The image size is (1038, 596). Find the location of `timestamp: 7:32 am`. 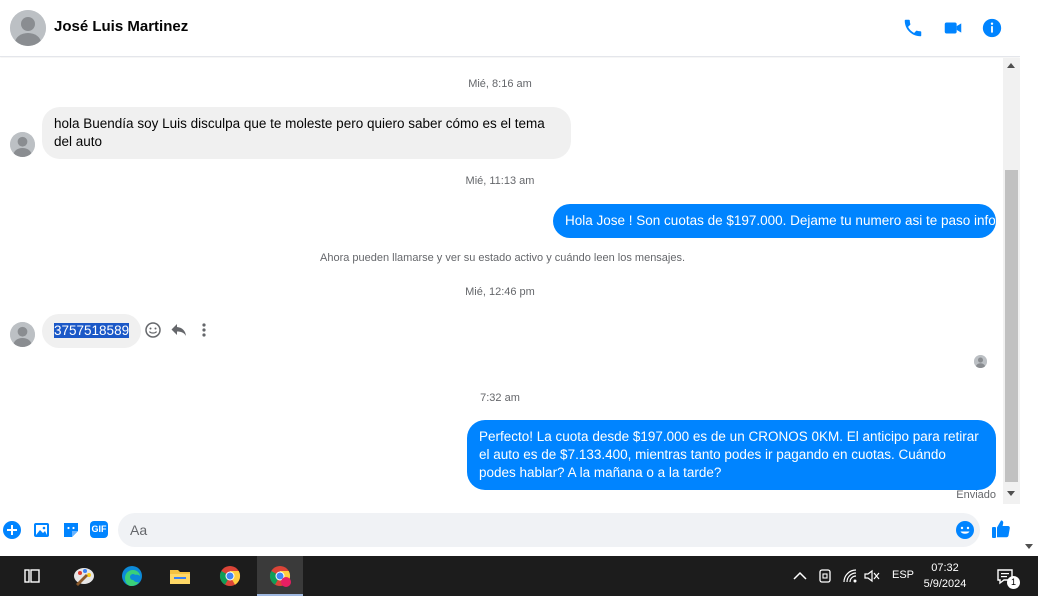

timestamp: 7:32 am is located at coordinates (500, 398).